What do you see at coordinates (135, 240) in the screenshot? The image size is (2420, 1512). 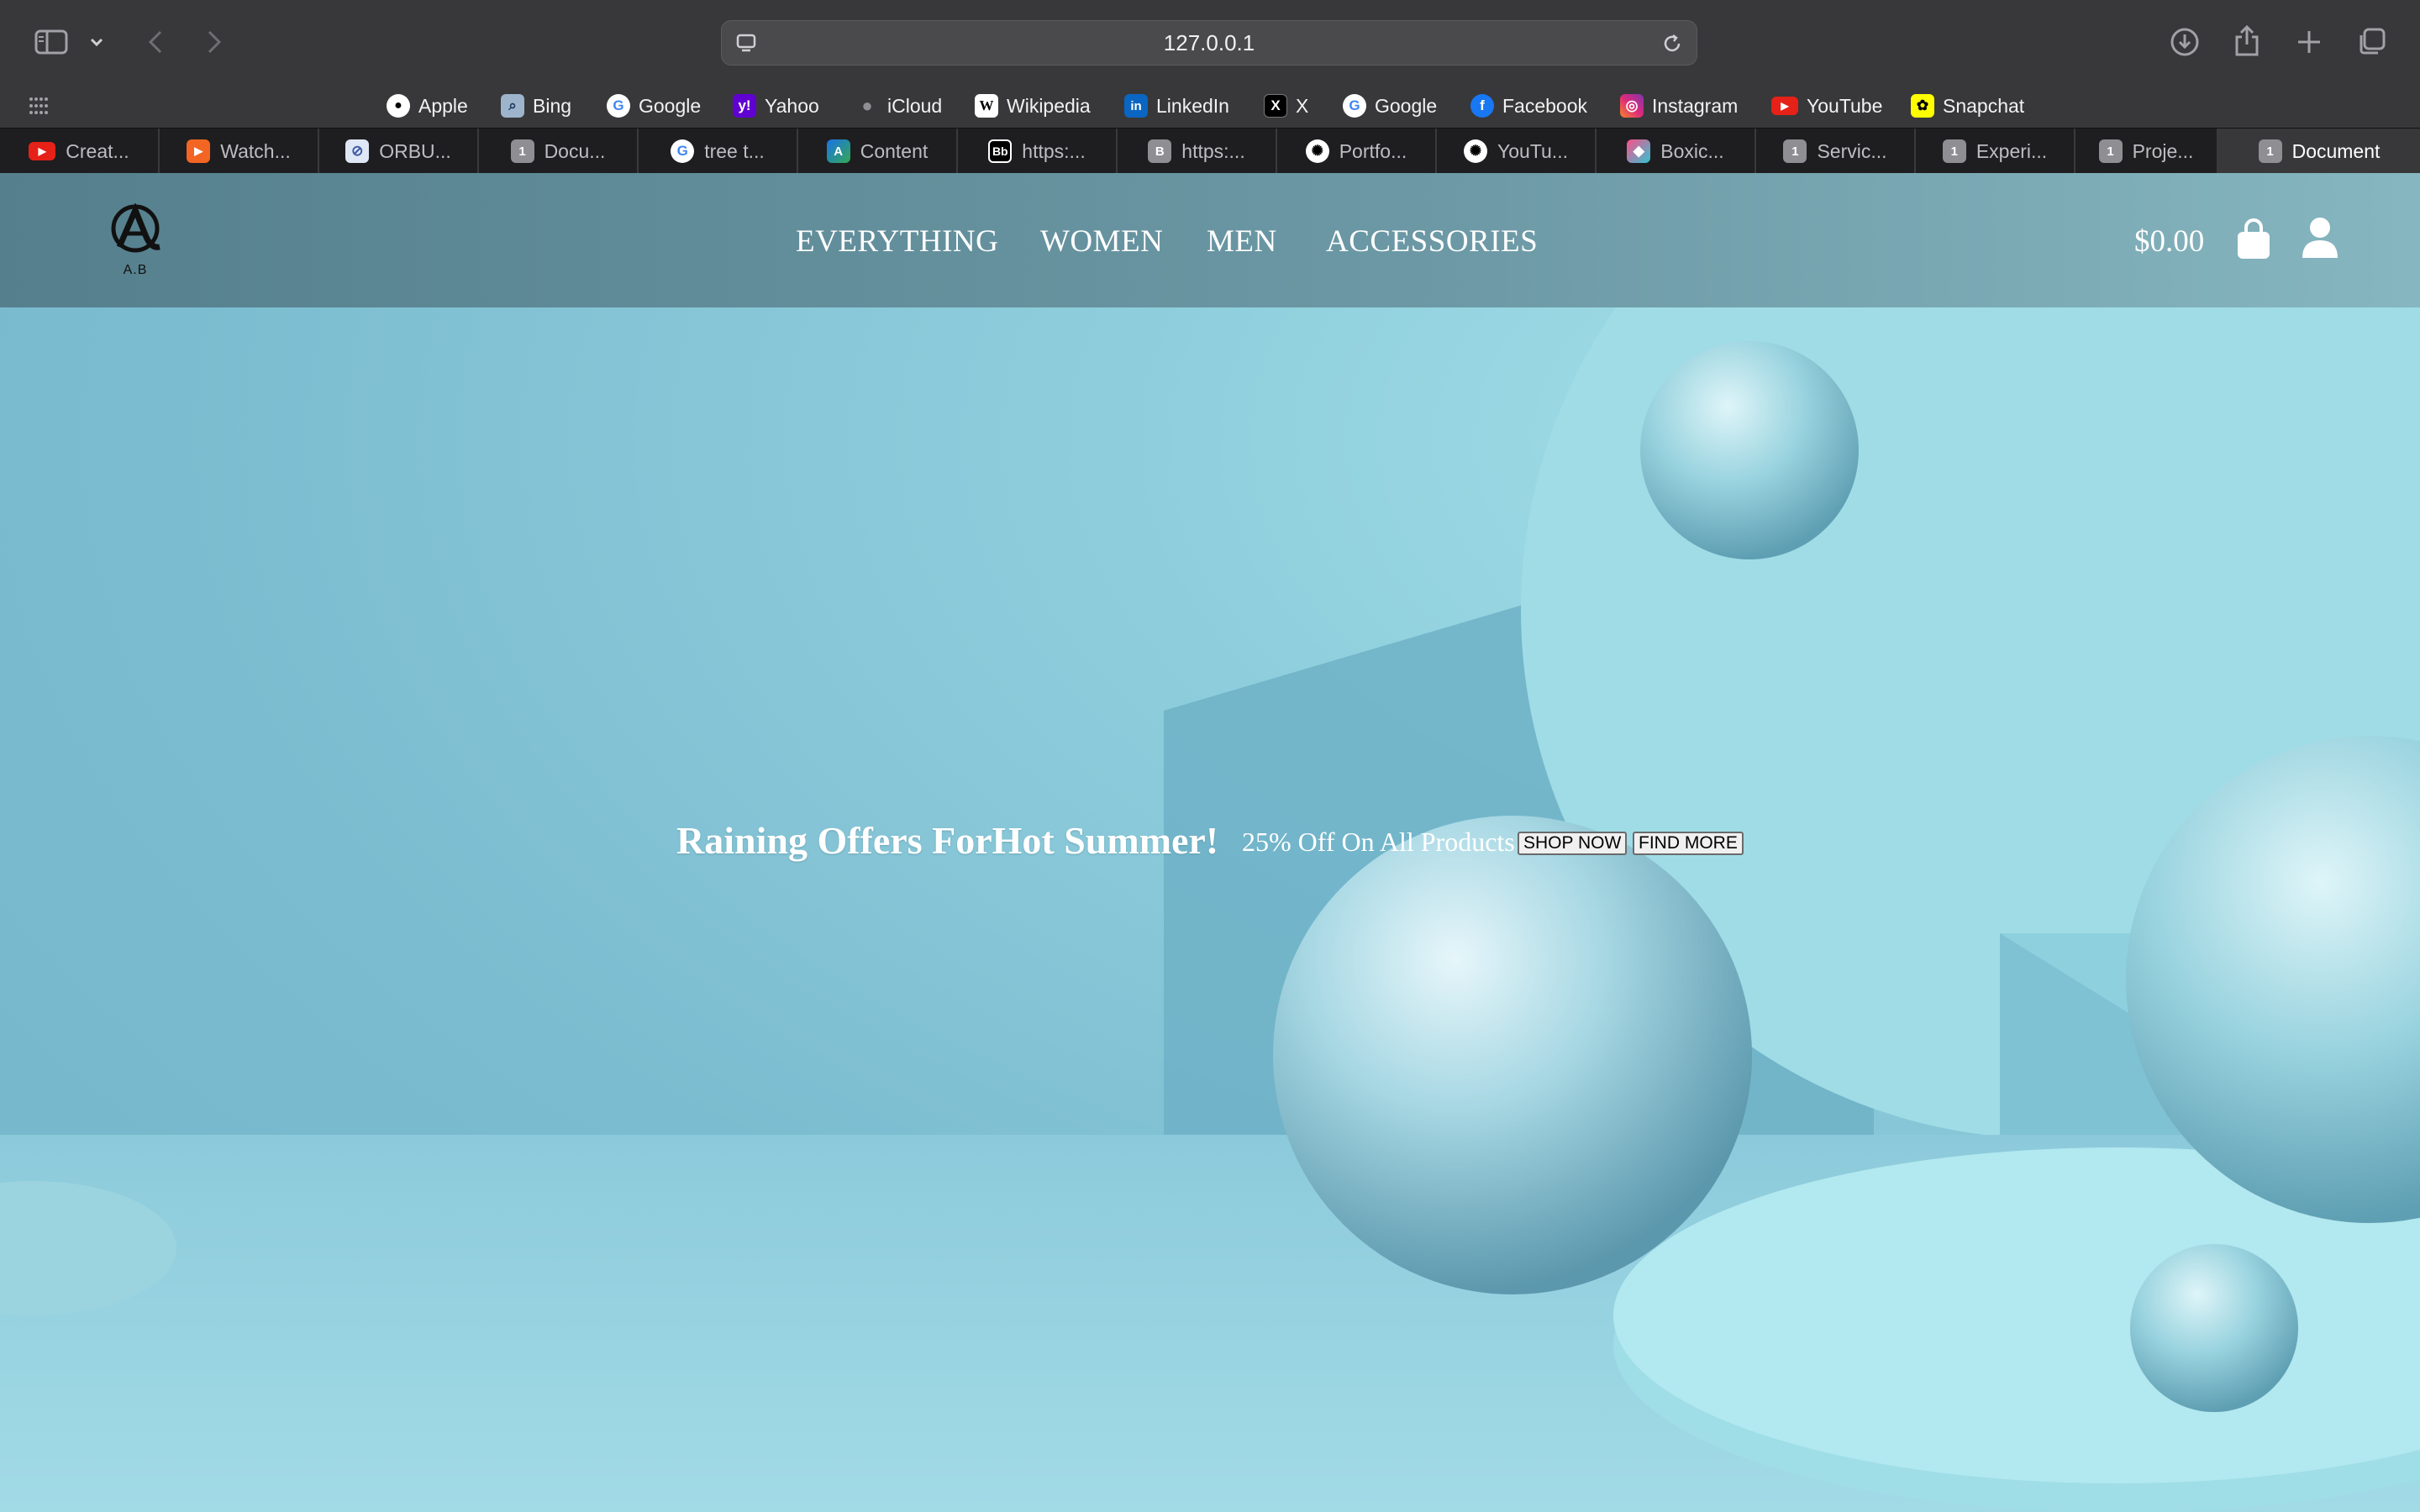 I see `site-logo: A.B` at bounding box center [135, 240].